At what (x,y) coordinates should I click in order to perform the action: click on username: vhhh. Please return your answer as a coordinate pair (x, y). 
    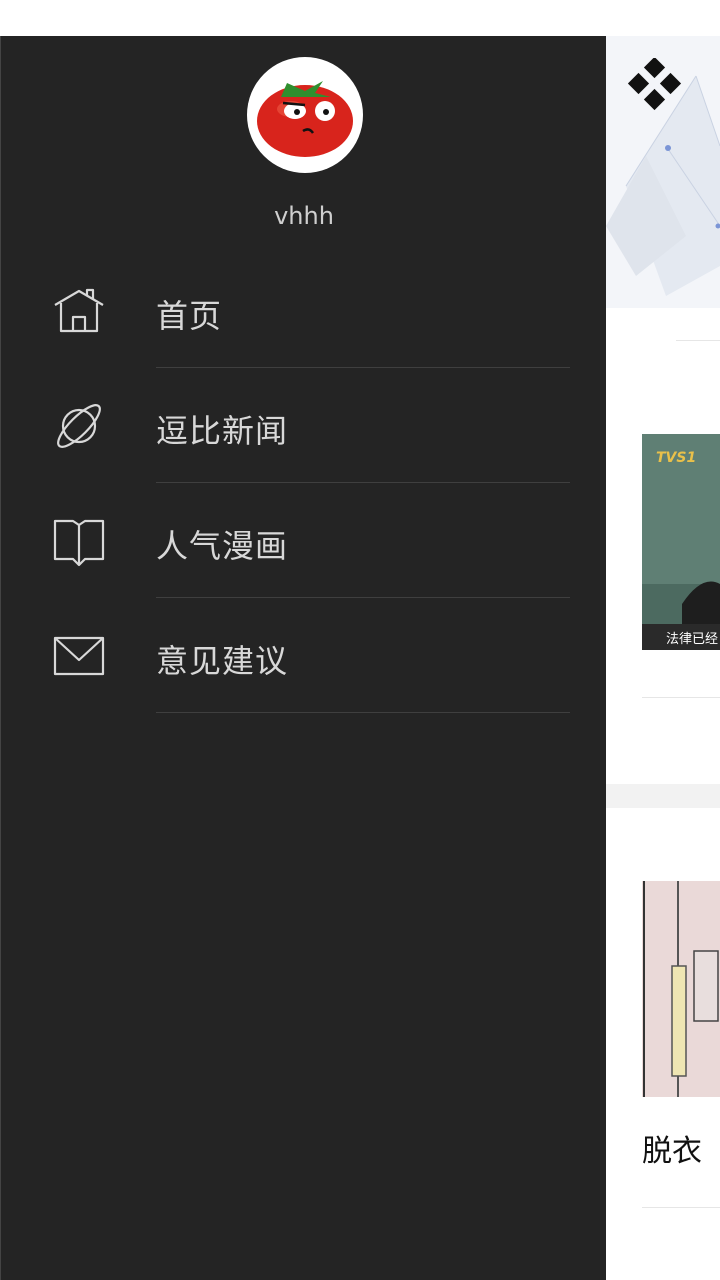
    Looking at the image, I should click on (304, 216).